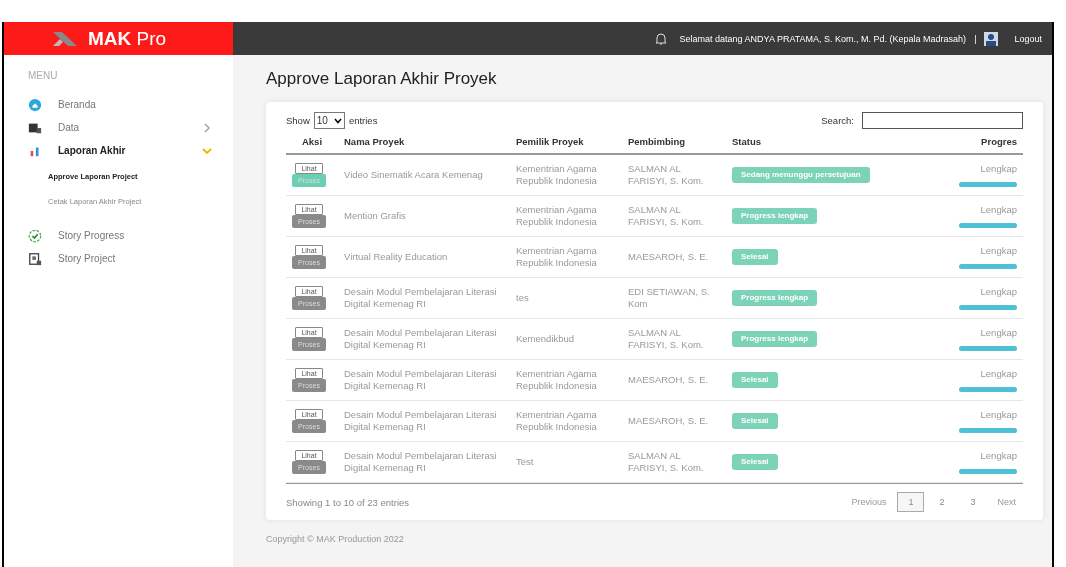  Describe the element at coordinates (43, 75) in the screenshot. I see `menu-heading: MENU` at that location.